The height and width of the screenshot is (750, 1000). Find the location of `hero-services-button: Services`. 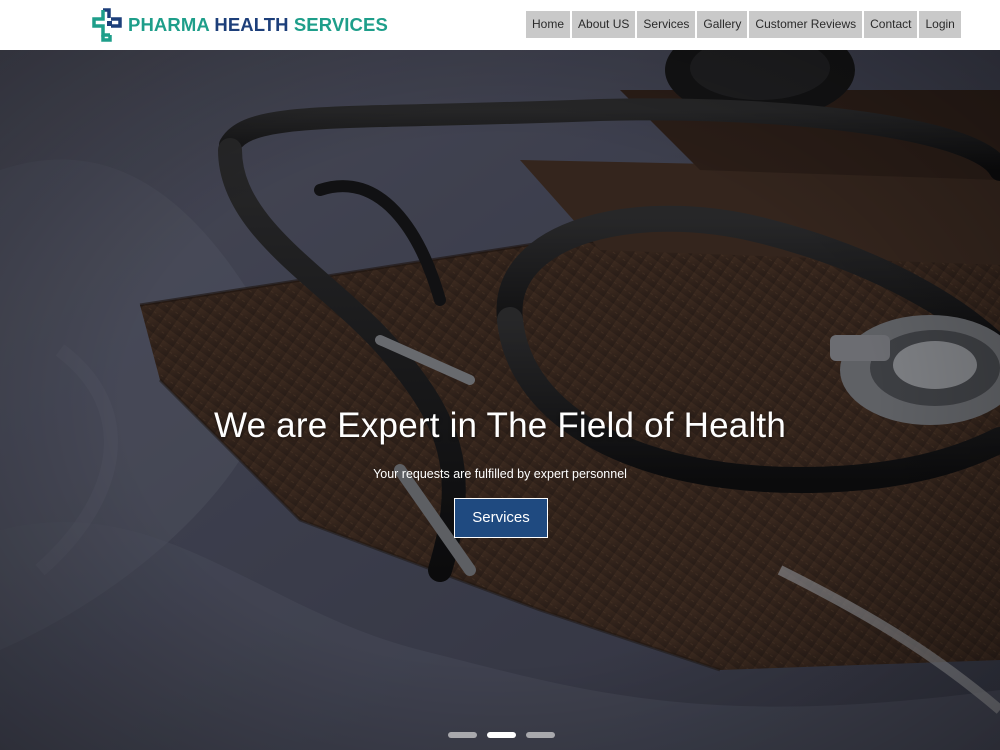

hero-services-button: Services is located at coordinates (501, 518).